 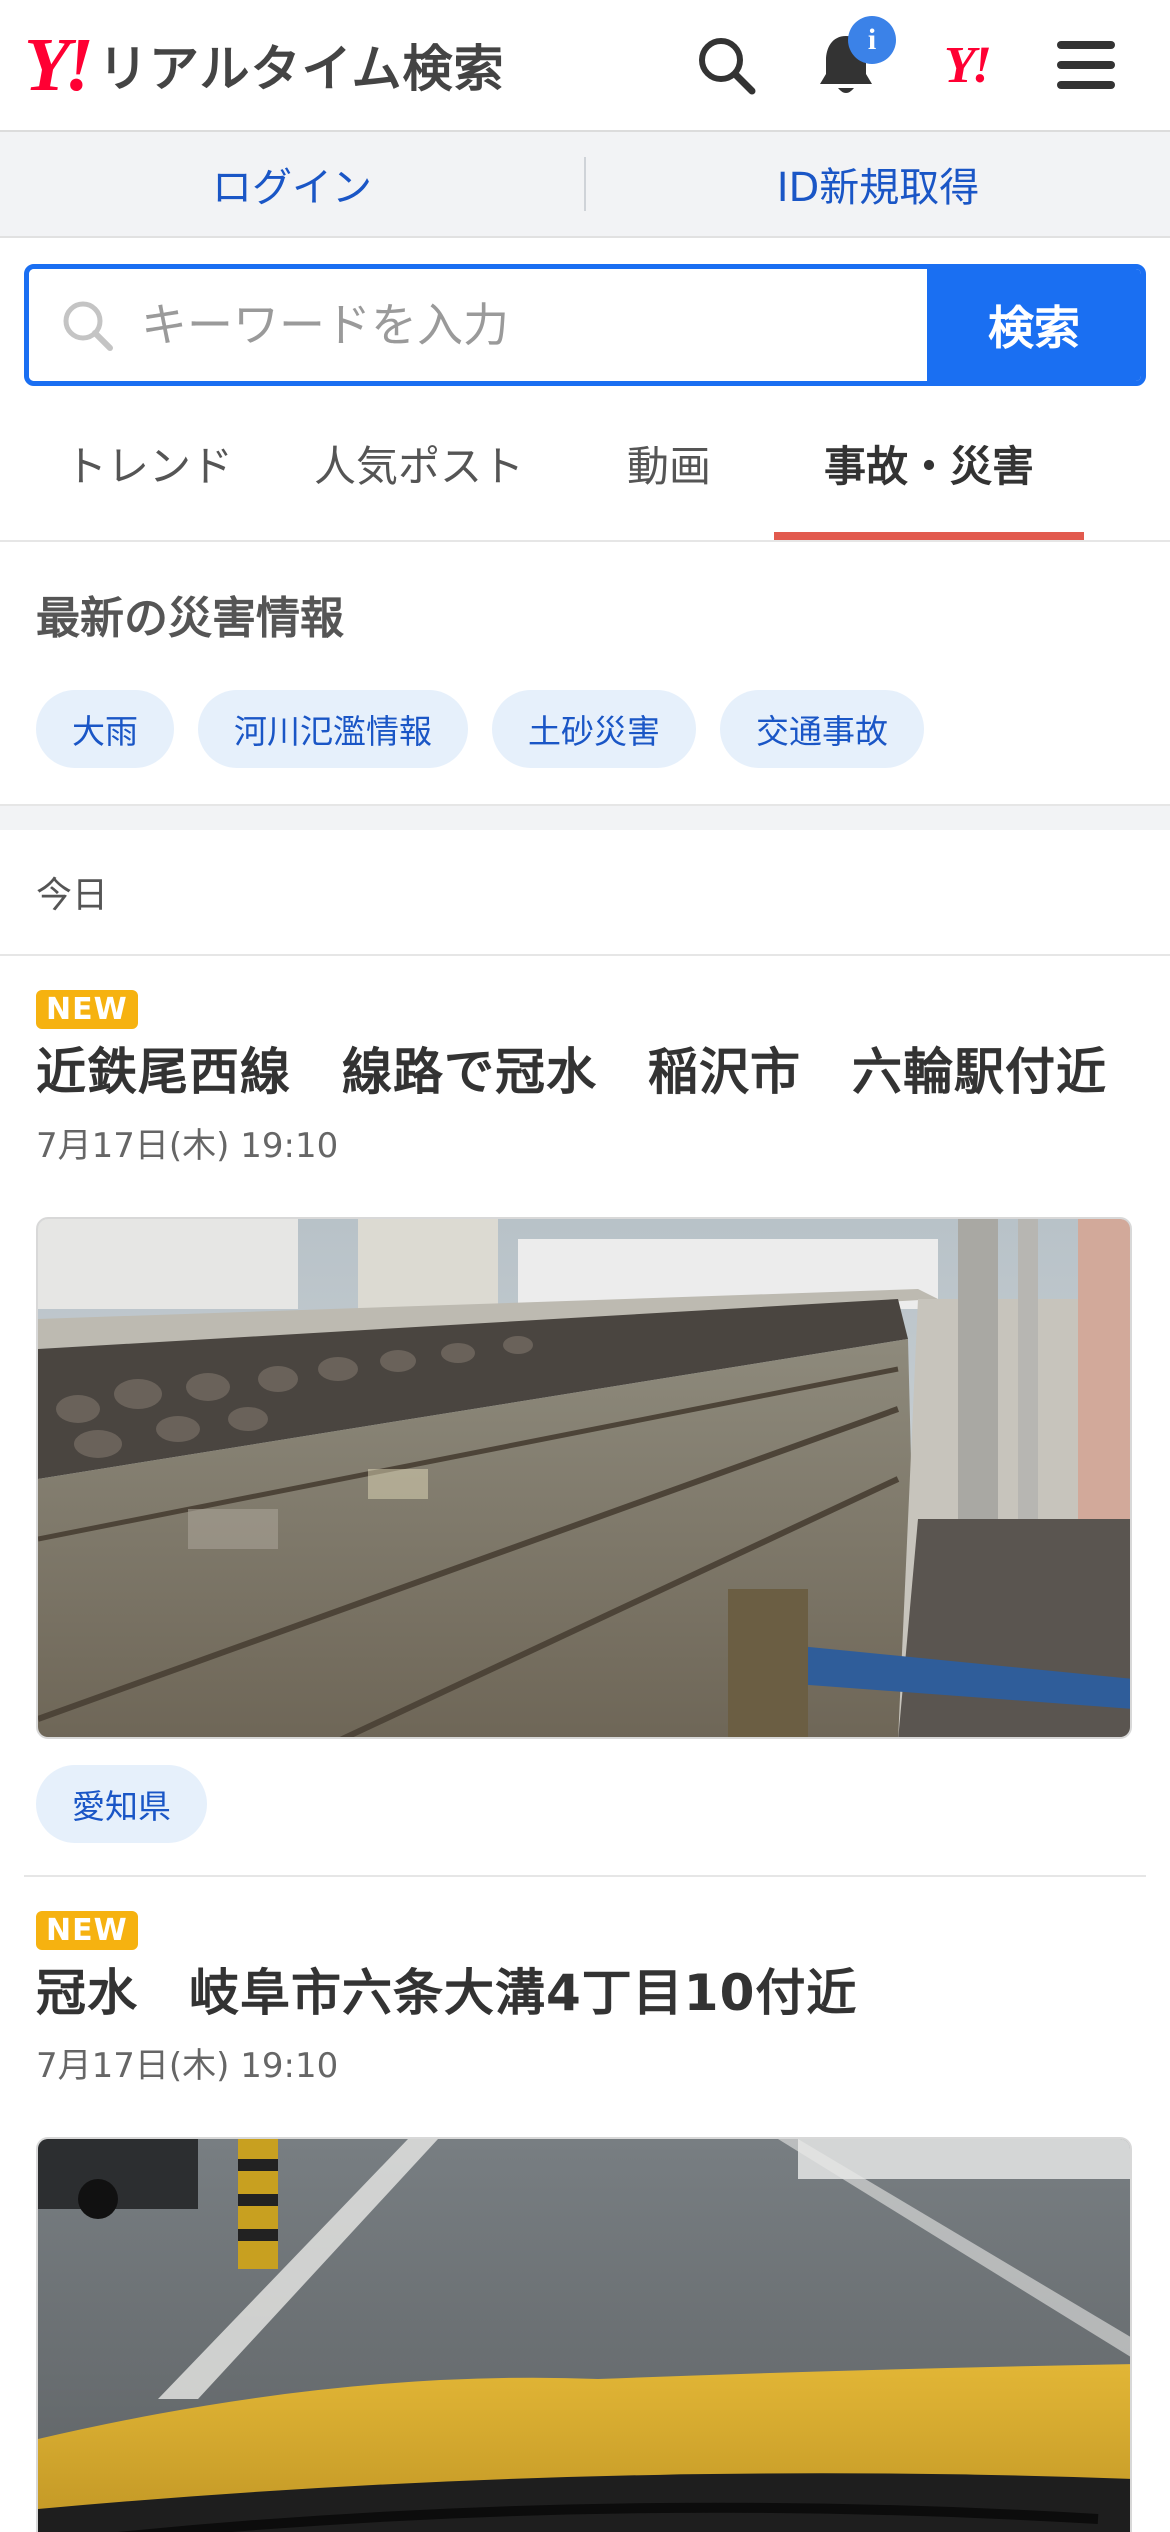 What do you see at coordinates (301, 69) in the screenshot?
I see `logo-text: リアルタイム検索` at bounding box center [301, 69].